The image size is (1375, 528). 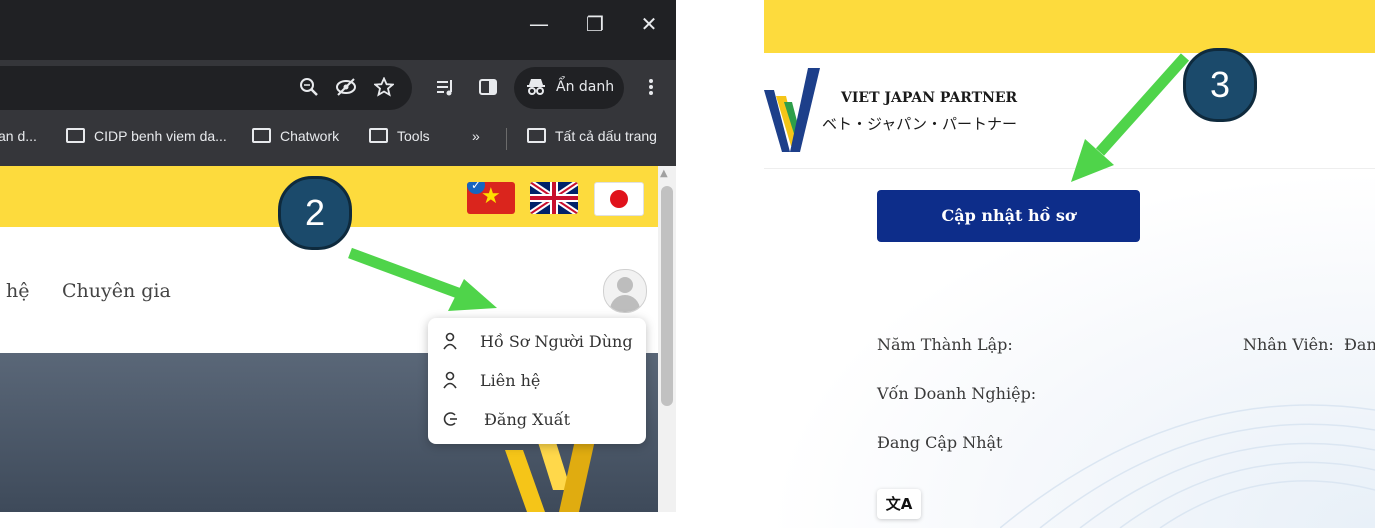 What do you see at coordinates (595, 24) in the screenshot?
I see `restore-button: ❐` at bounding box center [595, 24].